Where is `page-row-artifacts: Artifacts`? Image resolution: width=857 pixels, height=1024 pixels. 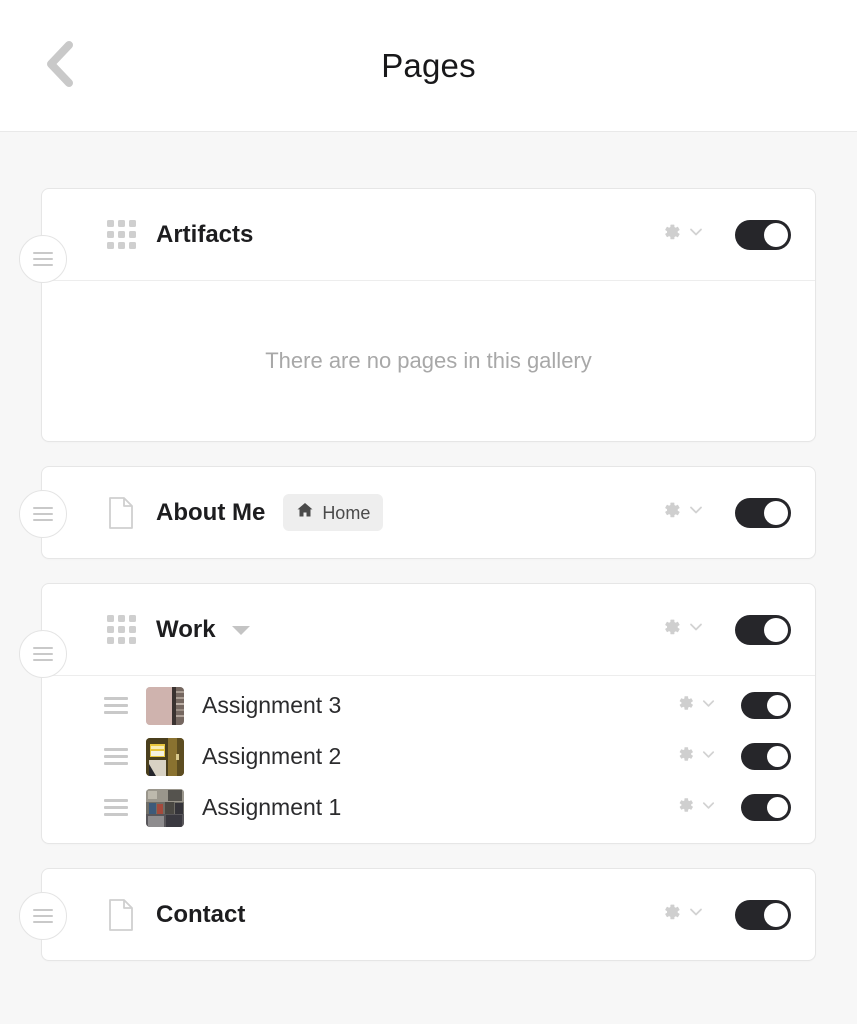 page-row-artifacts: Artifacts is located at coordinates (428, 234).